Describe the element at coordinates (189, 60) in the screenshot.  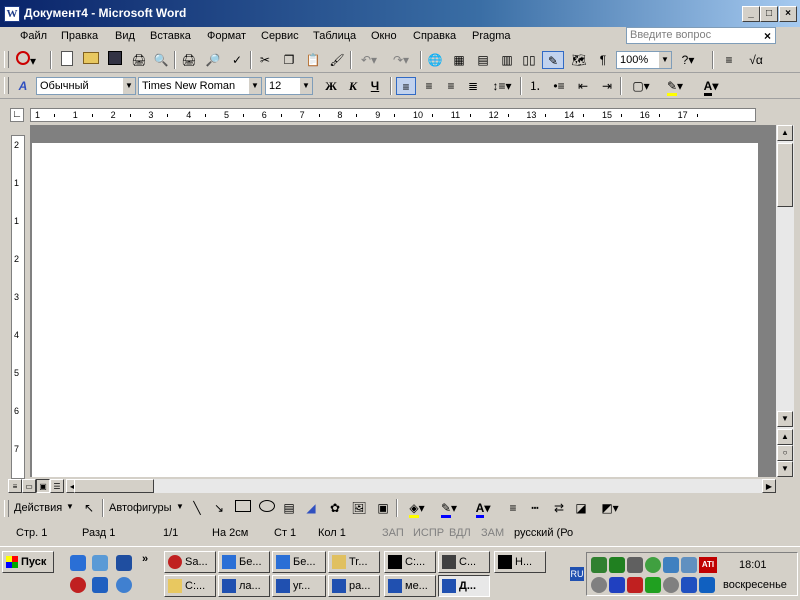
I see `print-icon: 🖨` at that location.